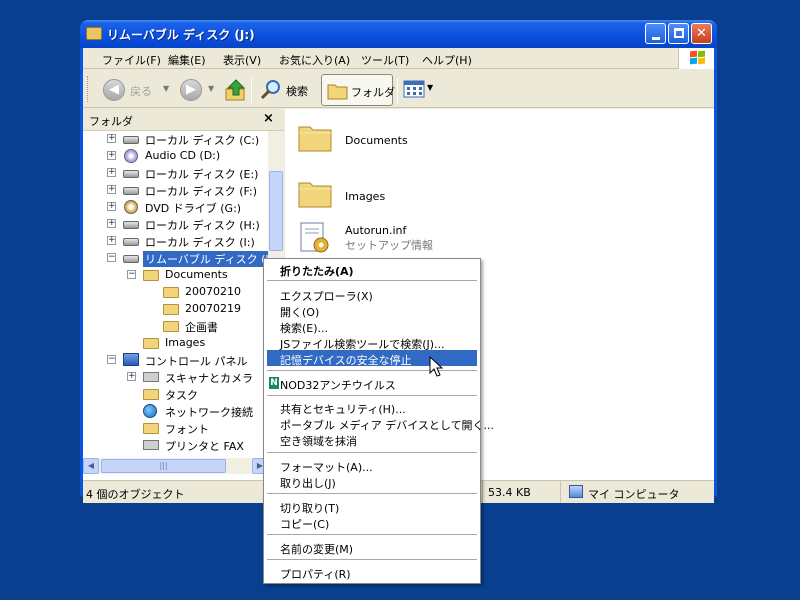 Image resolution: width=800 pixels, height=600 pixels. Describe the element at coordinates (187, 60) in the screenshot. I see `menu-edit: 編集(E)` at that location.